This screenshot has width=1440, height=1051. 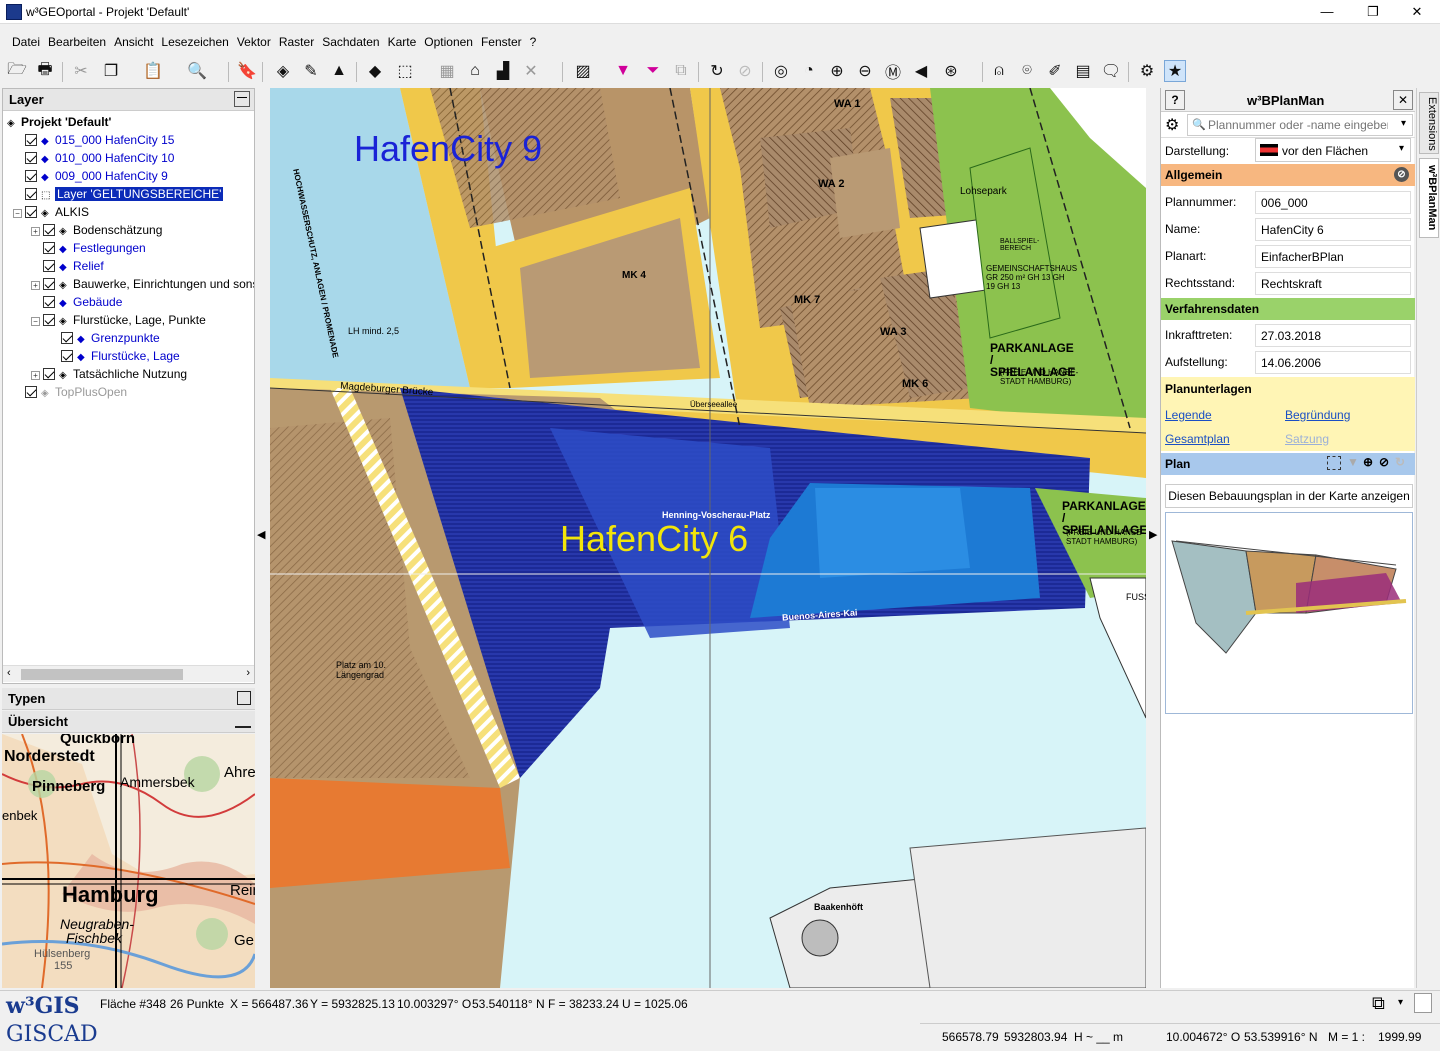 I want to click on maximize-button: ❐, so click(x=1373, y=12).